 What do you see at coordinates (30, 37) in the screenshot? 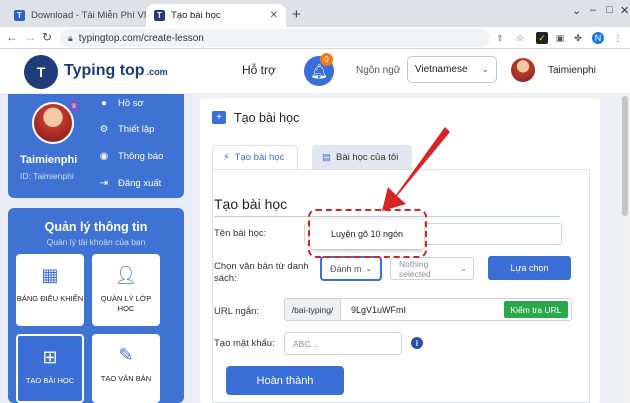
I see `forward-arrow-icon: →` at bounding box center [30, 37].